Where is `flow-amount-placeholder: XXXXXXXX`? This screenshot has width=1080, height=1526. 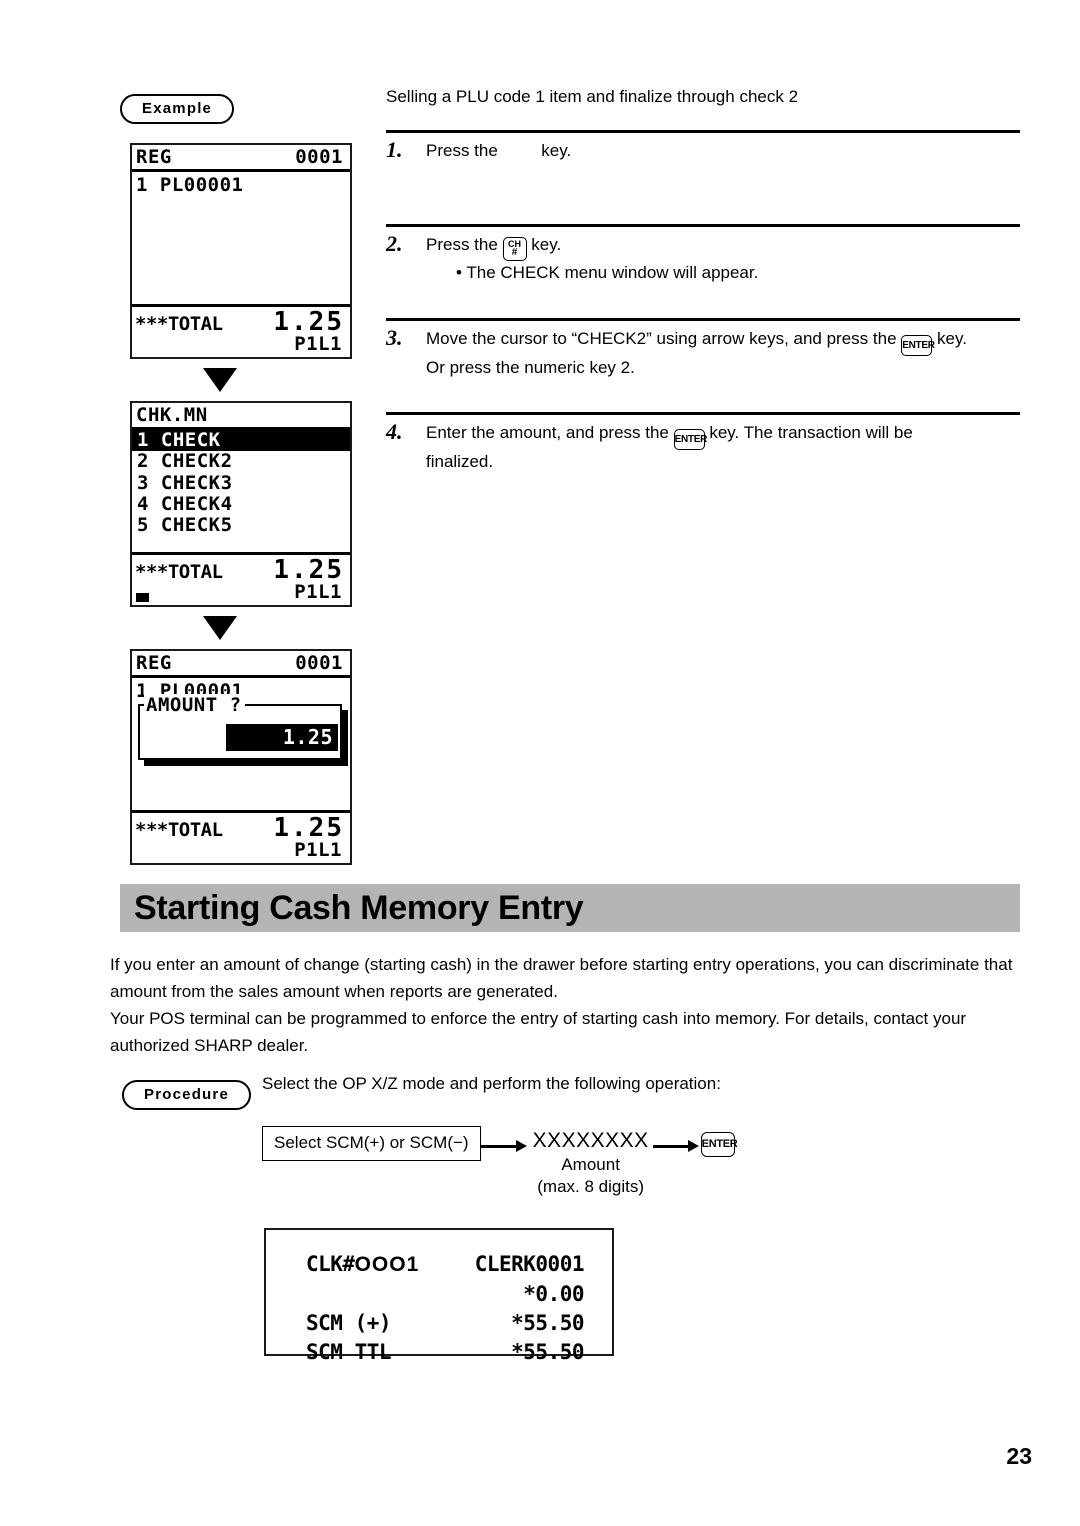
flow-amount-placeholder: XXXXXXXX is located at coordinates (590, 1140).